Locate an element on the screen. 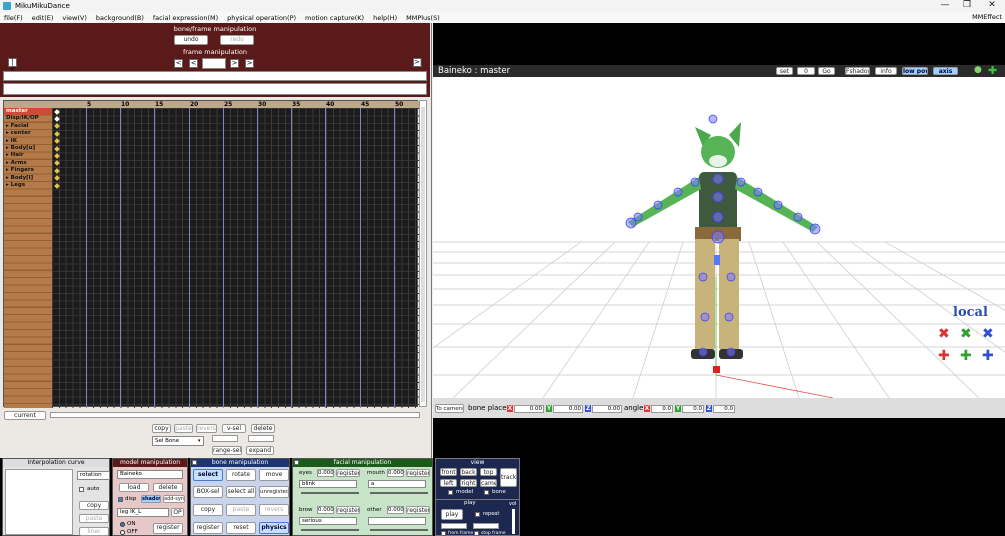 Image resolution: width=1005 pixels, height=536 pixels. other-morph-select is located at coordinates (397, 521).